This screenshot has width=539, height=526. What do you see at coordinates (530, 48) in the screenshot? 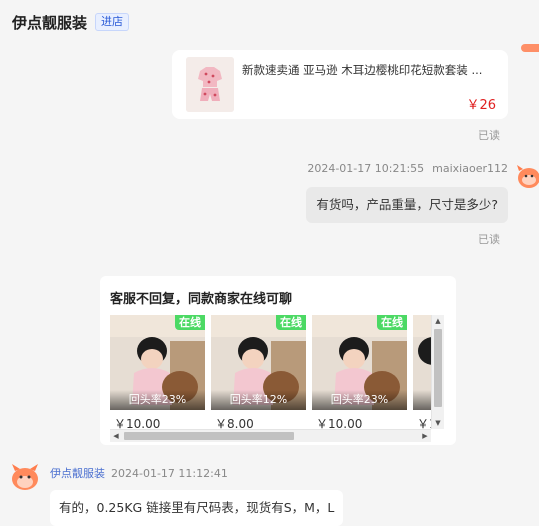
I see `edge-indicator` at bounding box center [530, 48].